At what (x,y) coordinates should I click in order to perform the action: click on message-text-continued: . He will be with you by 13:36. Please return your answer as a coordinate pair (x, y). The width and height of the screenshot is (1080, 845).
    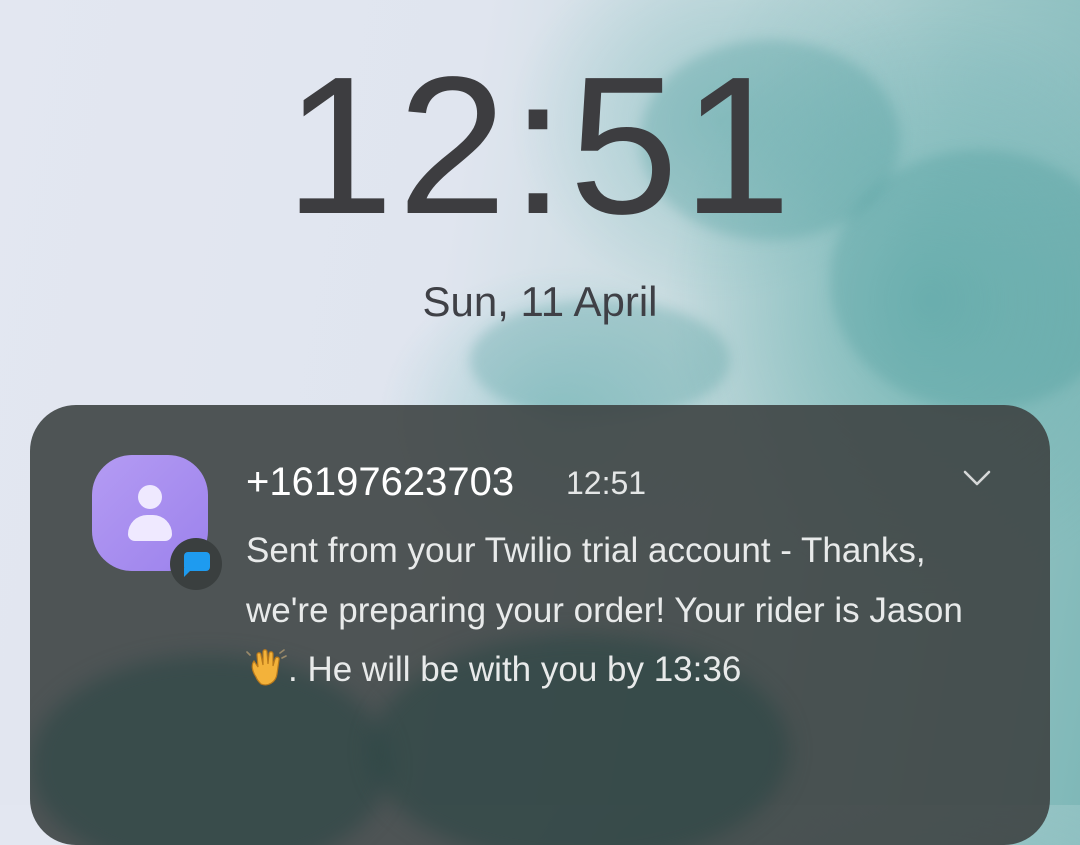
    Looking at the image, I should click on (515, 669).